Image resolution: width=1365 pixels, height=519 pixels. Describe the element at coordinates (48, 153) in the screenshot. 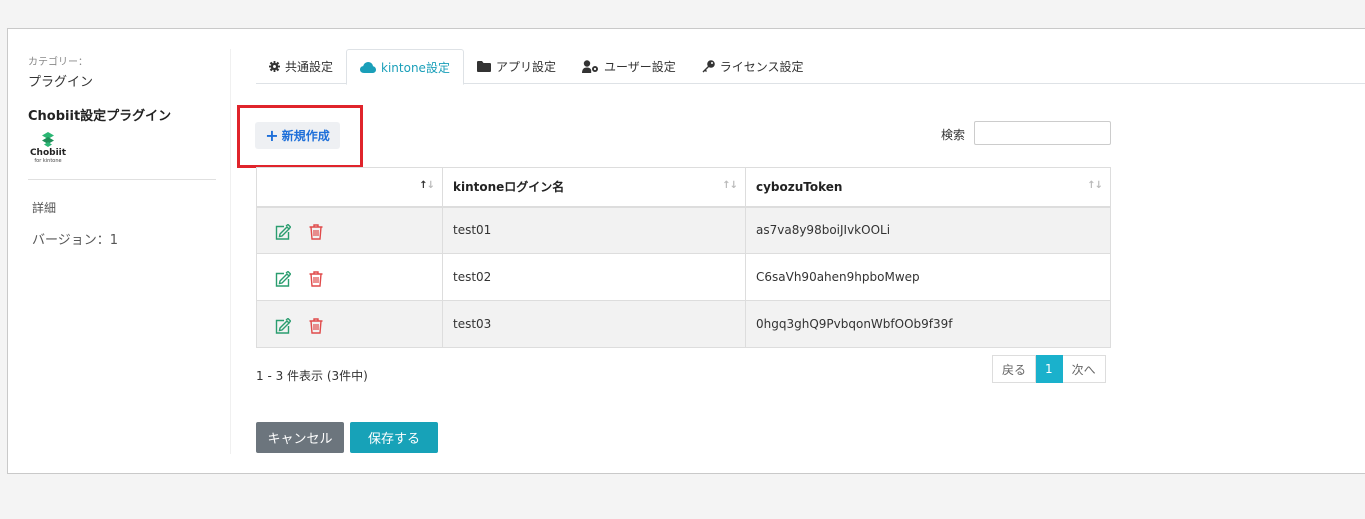

I see `logo-text: Chobiit` at that location.